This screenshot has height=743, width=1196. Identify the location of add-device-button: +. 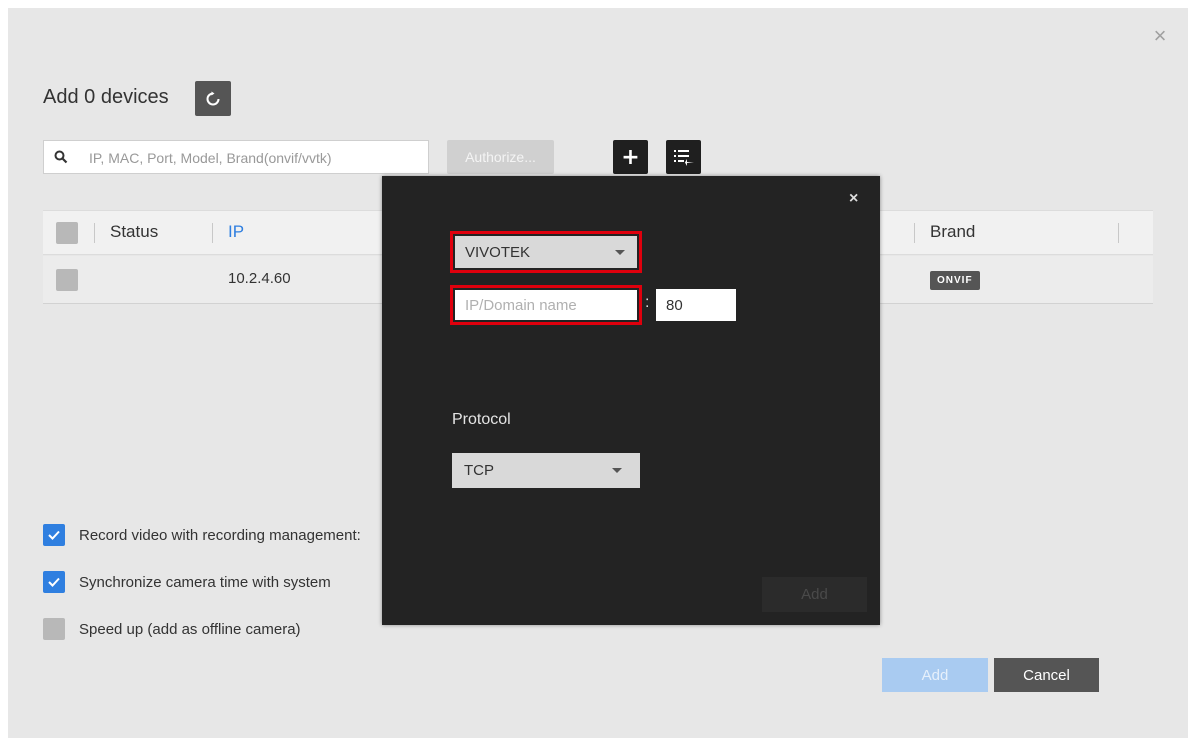
(630, 157).